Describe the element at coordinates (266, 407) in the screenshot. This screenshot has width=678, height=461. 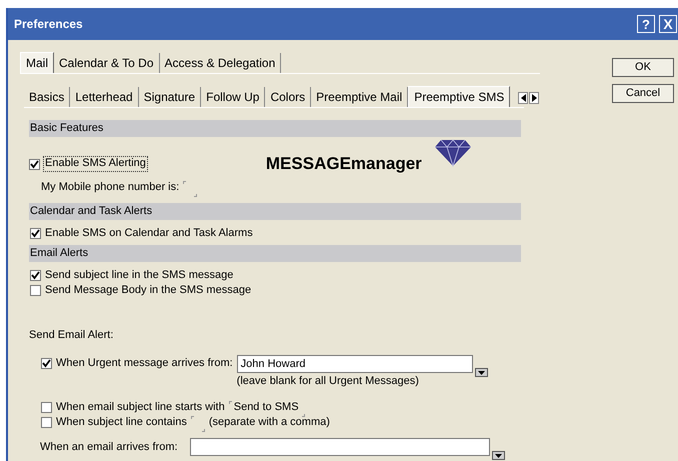
I see `inline-field: Send to SMS` at that location.